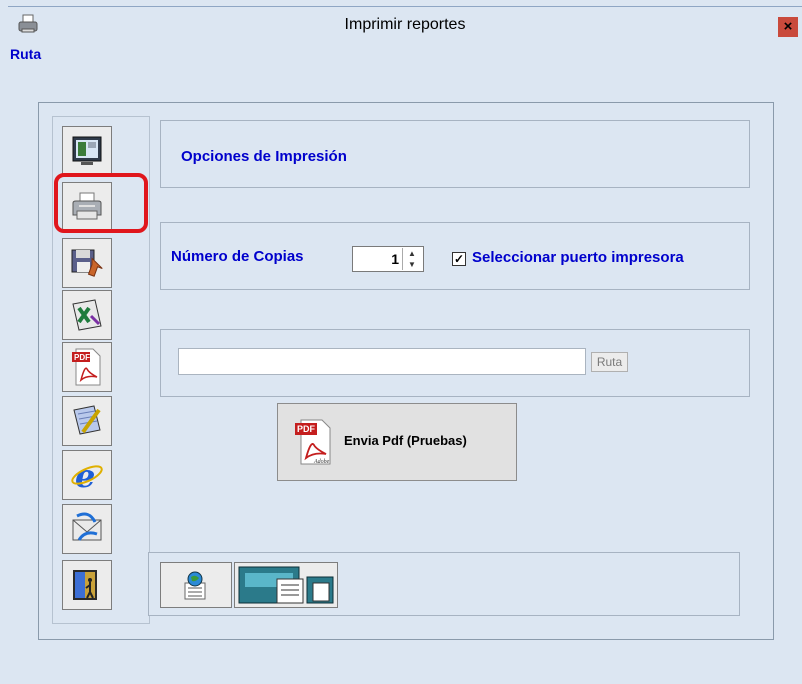  I want to click on send-pdf-label: Envia Pdf (Pruebas), so click(405, 440).